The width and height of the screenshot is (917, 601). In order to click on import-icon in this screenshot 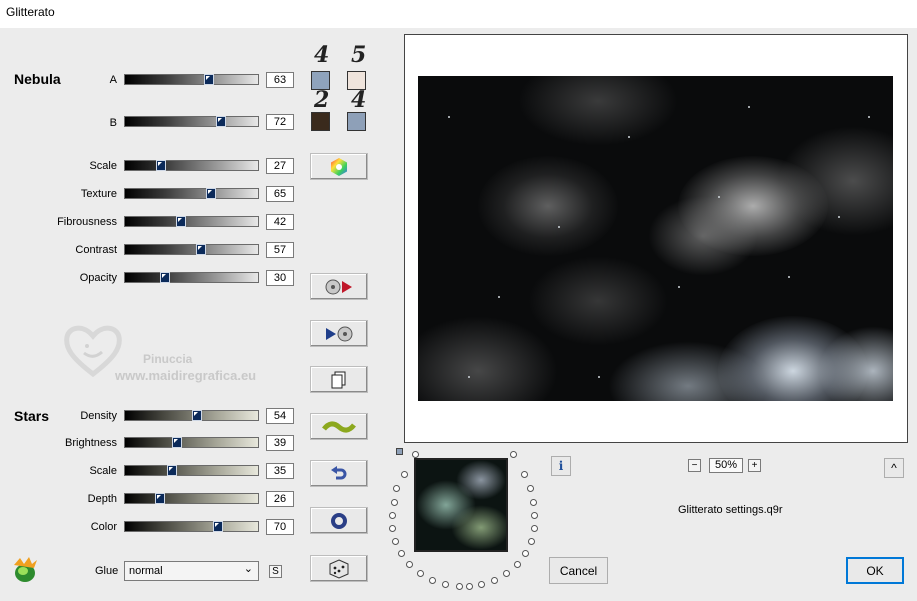, I will do `click(339, 333)`.